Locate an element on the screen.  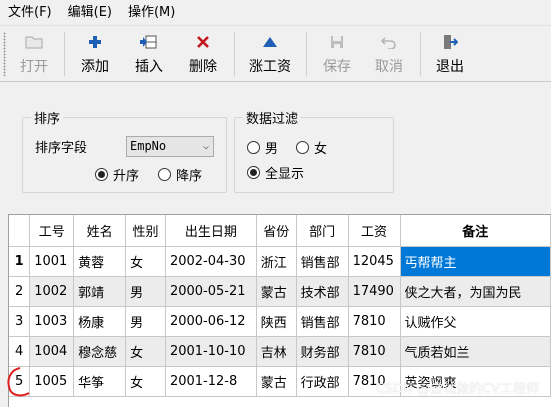
cell-name: 黄蓉 is located at coordinates (100, 261).